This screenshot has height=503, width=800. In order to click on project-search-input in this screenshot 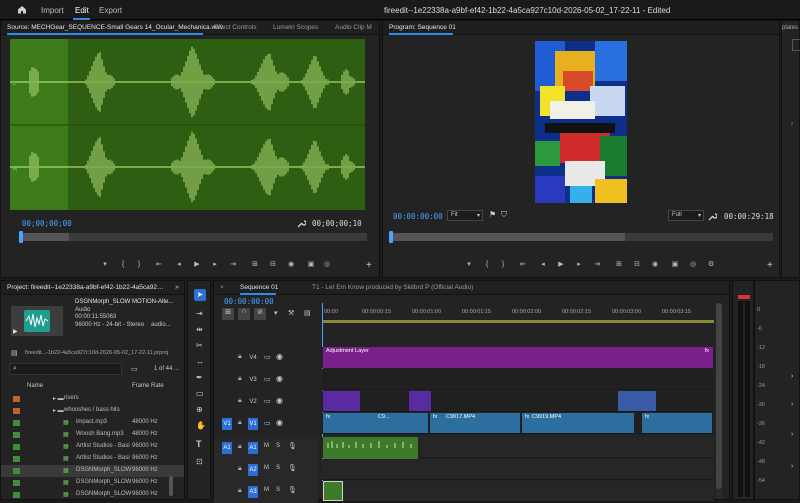, I will do `click(70, 369)`.